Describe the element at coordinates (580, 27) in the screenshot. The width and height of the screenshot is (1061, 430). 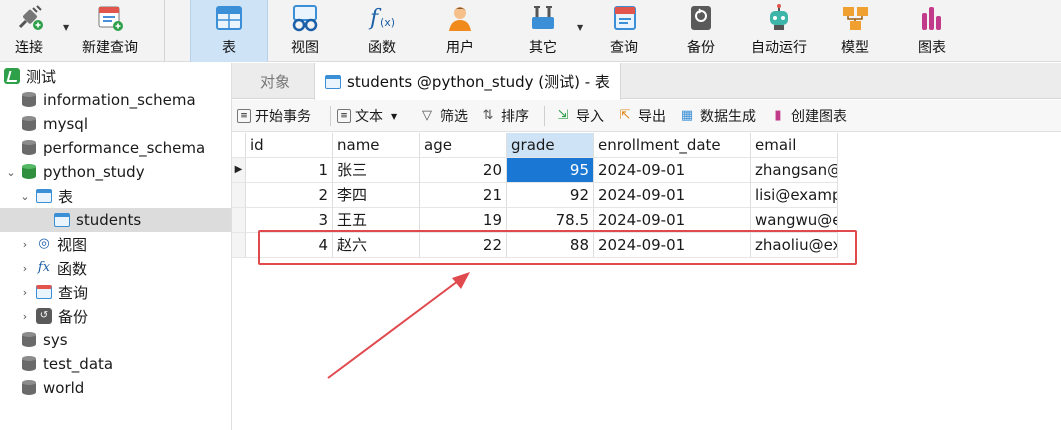
I see `other-dropdown-icon: ▼` at that location.